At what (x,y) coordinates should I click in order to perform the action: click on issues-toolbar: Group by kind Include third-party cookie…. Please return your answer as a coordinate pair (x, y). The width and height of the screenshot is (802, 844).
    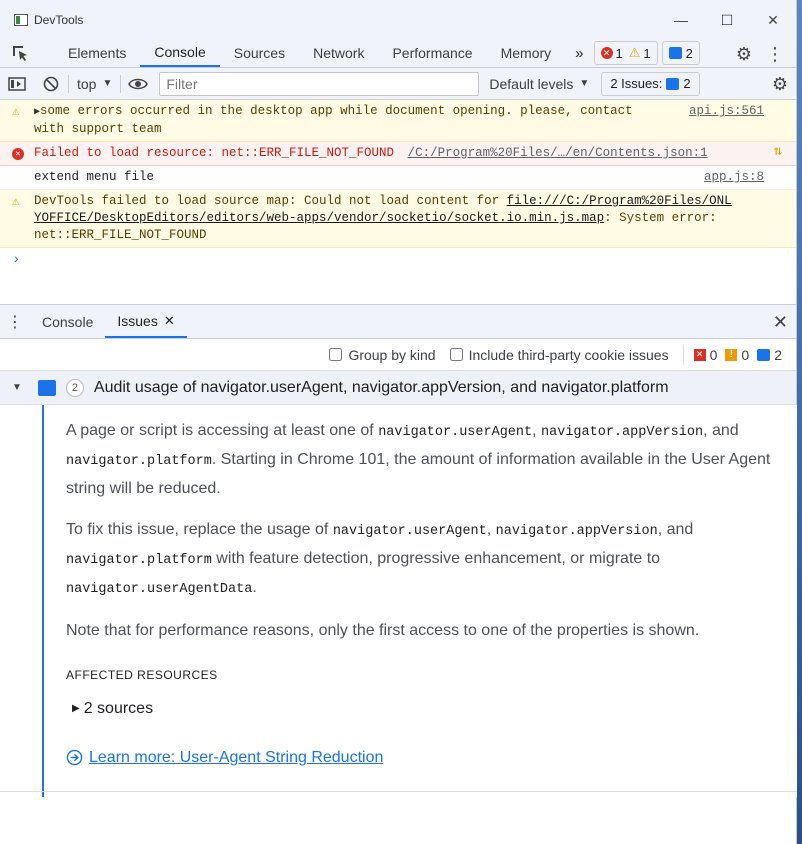
    Looking at the image, I should click on (398, 355).